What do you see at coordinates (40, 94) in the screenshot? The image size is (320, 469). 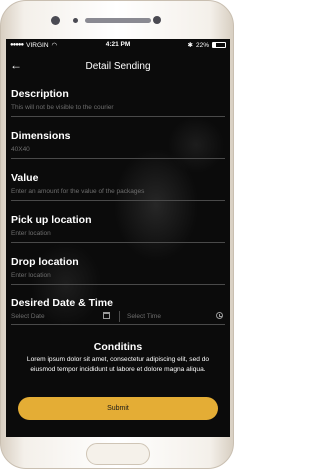 I see `description-label: Description` at bounding box center [40, 94].